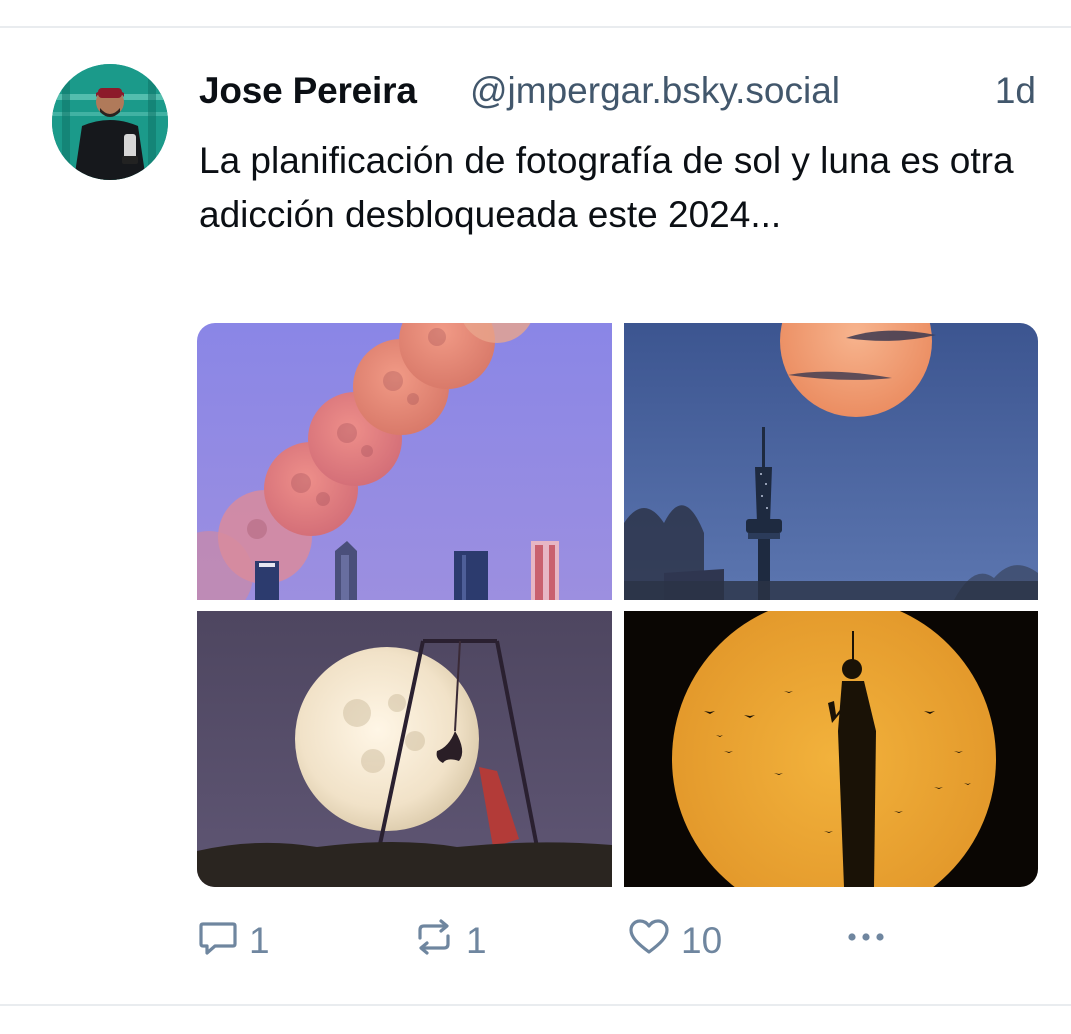 The height and width of the screenshot is (1034, 1071). What do you see at coordinates (535, 1005) in the screenshot?
I see `bottom-divider` at bounding box center [535, 1005].